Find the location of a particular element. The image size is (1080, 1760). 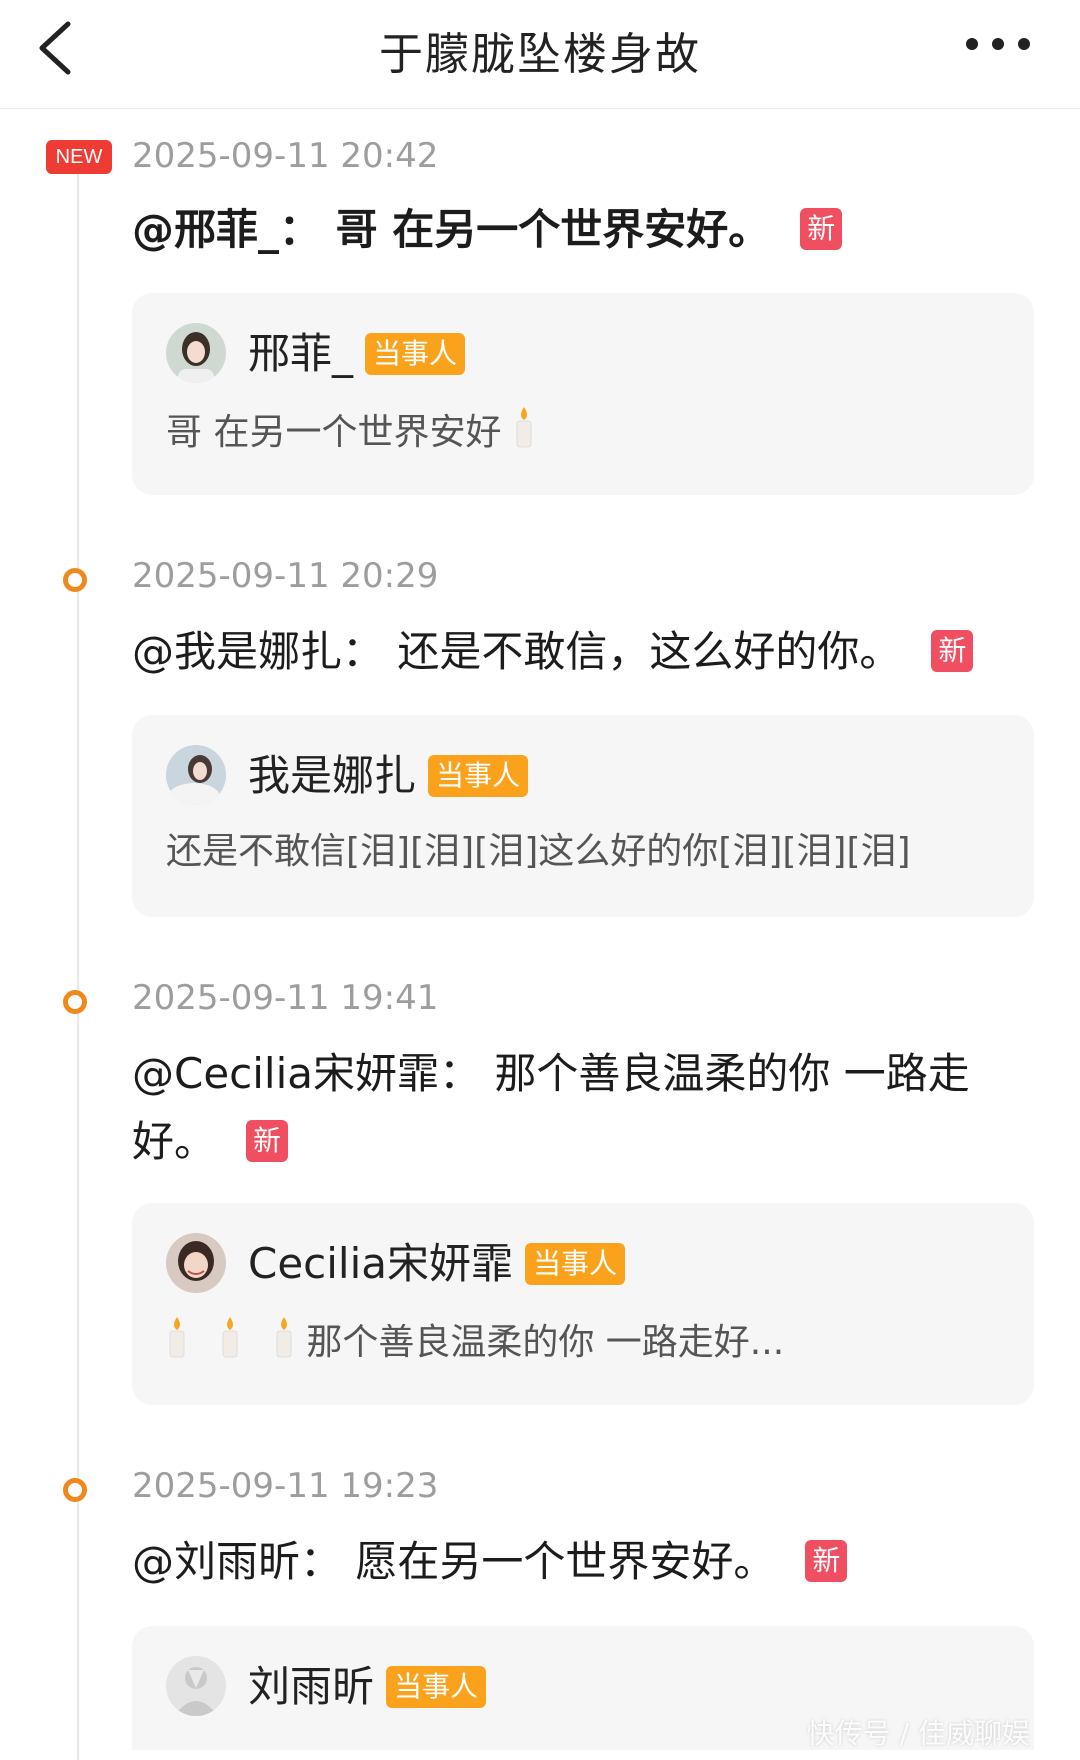

author-name-text: 我是娜扎 is located at coordinates (332, 775).